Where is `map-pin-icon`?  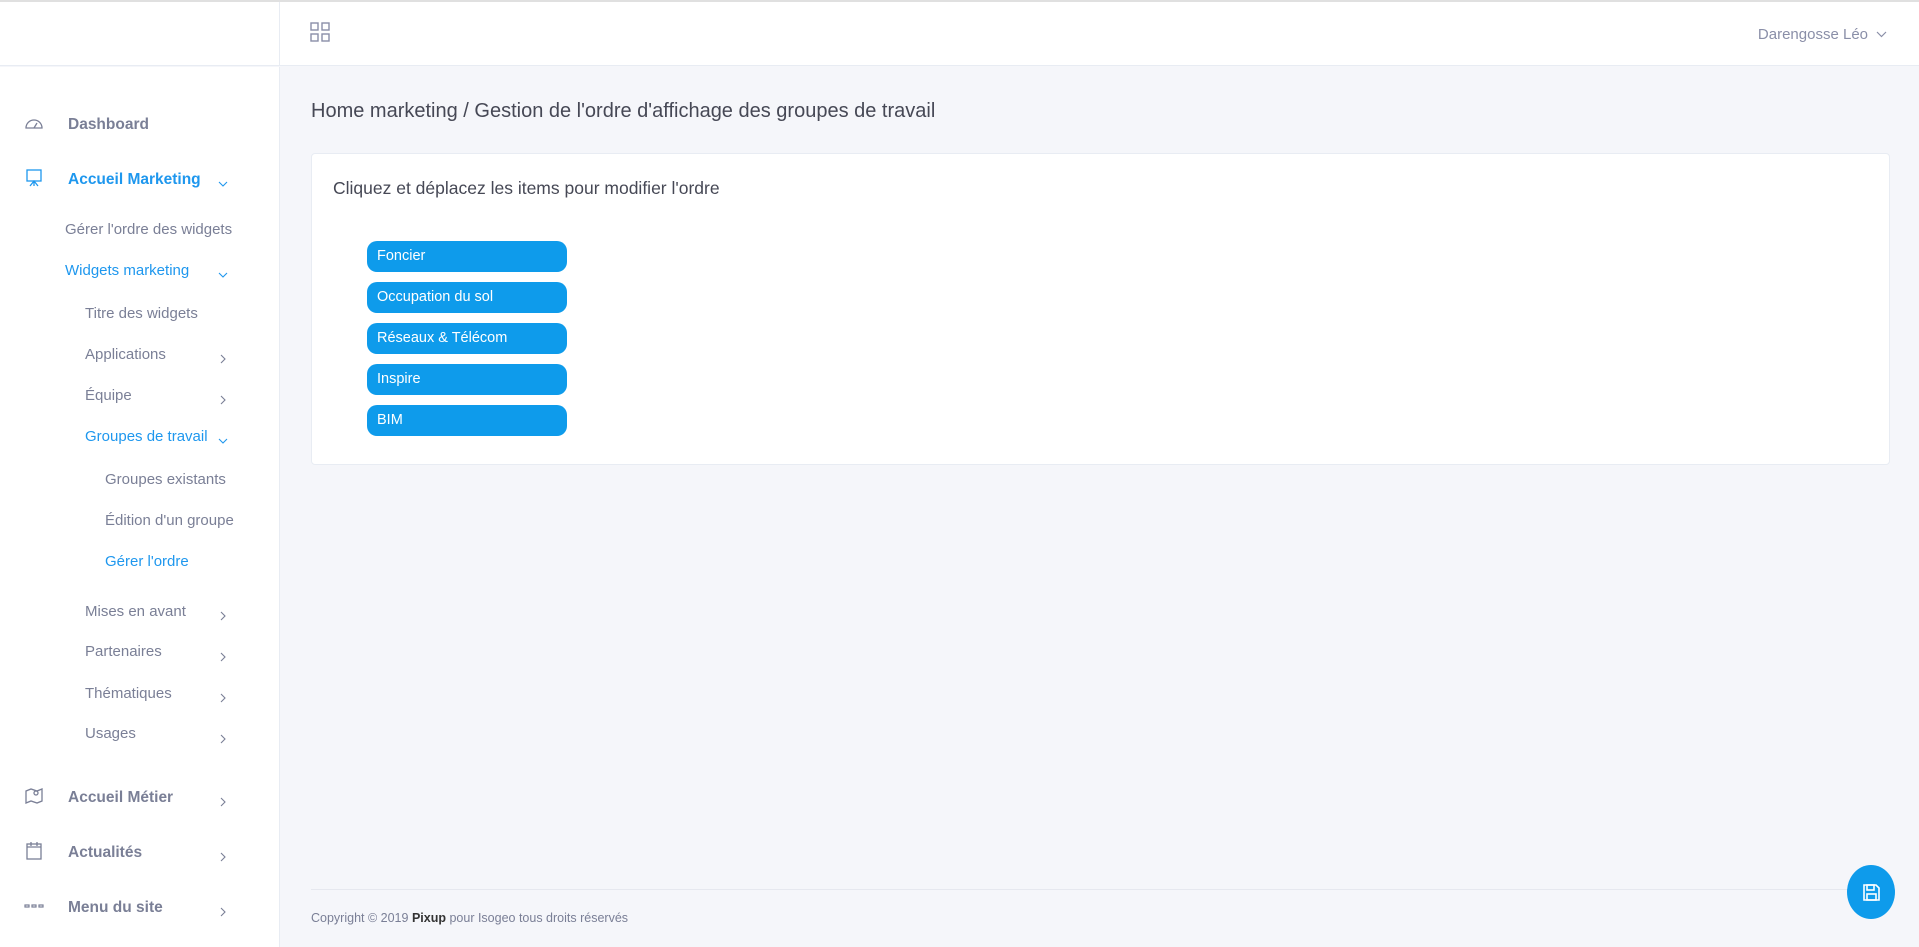
map-pin-icon is located at coordinates (34, 796).